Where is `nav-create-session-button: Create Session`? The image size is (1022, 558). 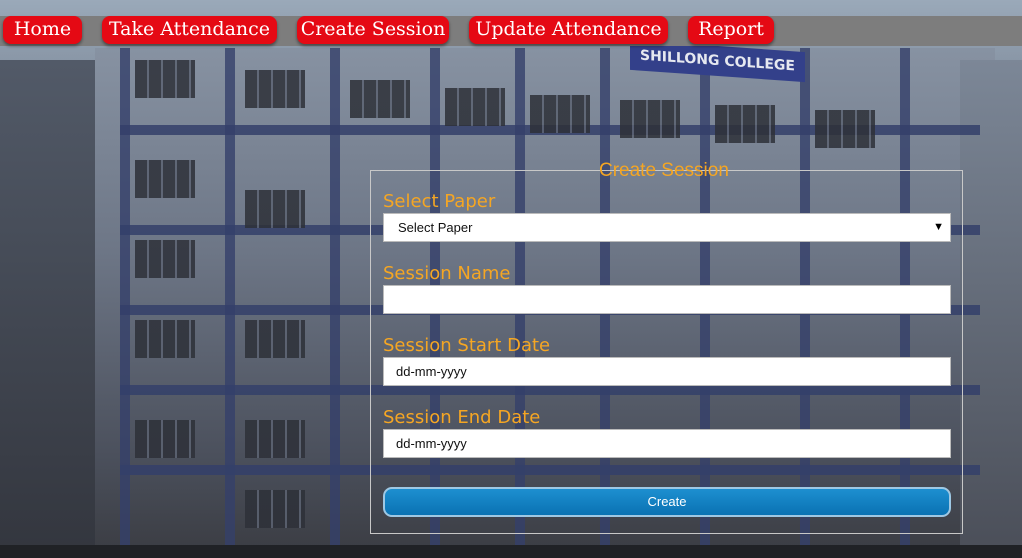 nav-create-session-button: Create Session is located at coordinates (373, 30).